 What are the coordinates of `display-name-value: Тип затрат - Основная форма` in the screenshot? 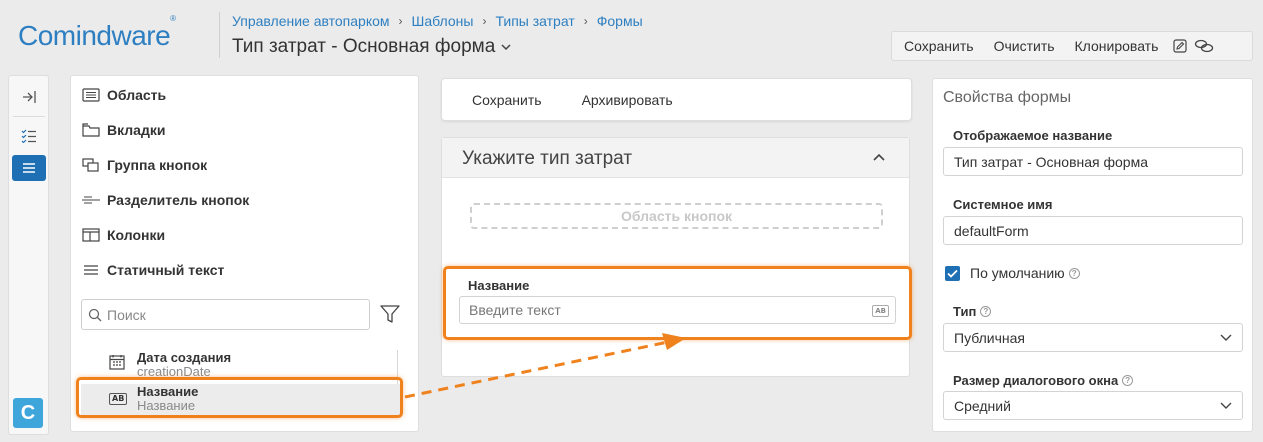 It's located at (1051, 161).